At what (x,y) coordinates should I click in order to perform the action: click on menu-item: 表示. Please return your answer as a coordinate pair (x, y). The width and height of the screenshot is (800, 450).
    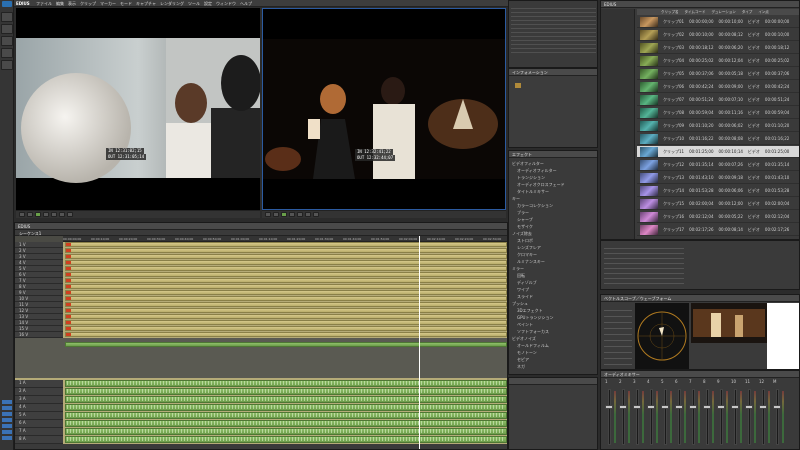
    Looking at the image, I should click on (72, 4).